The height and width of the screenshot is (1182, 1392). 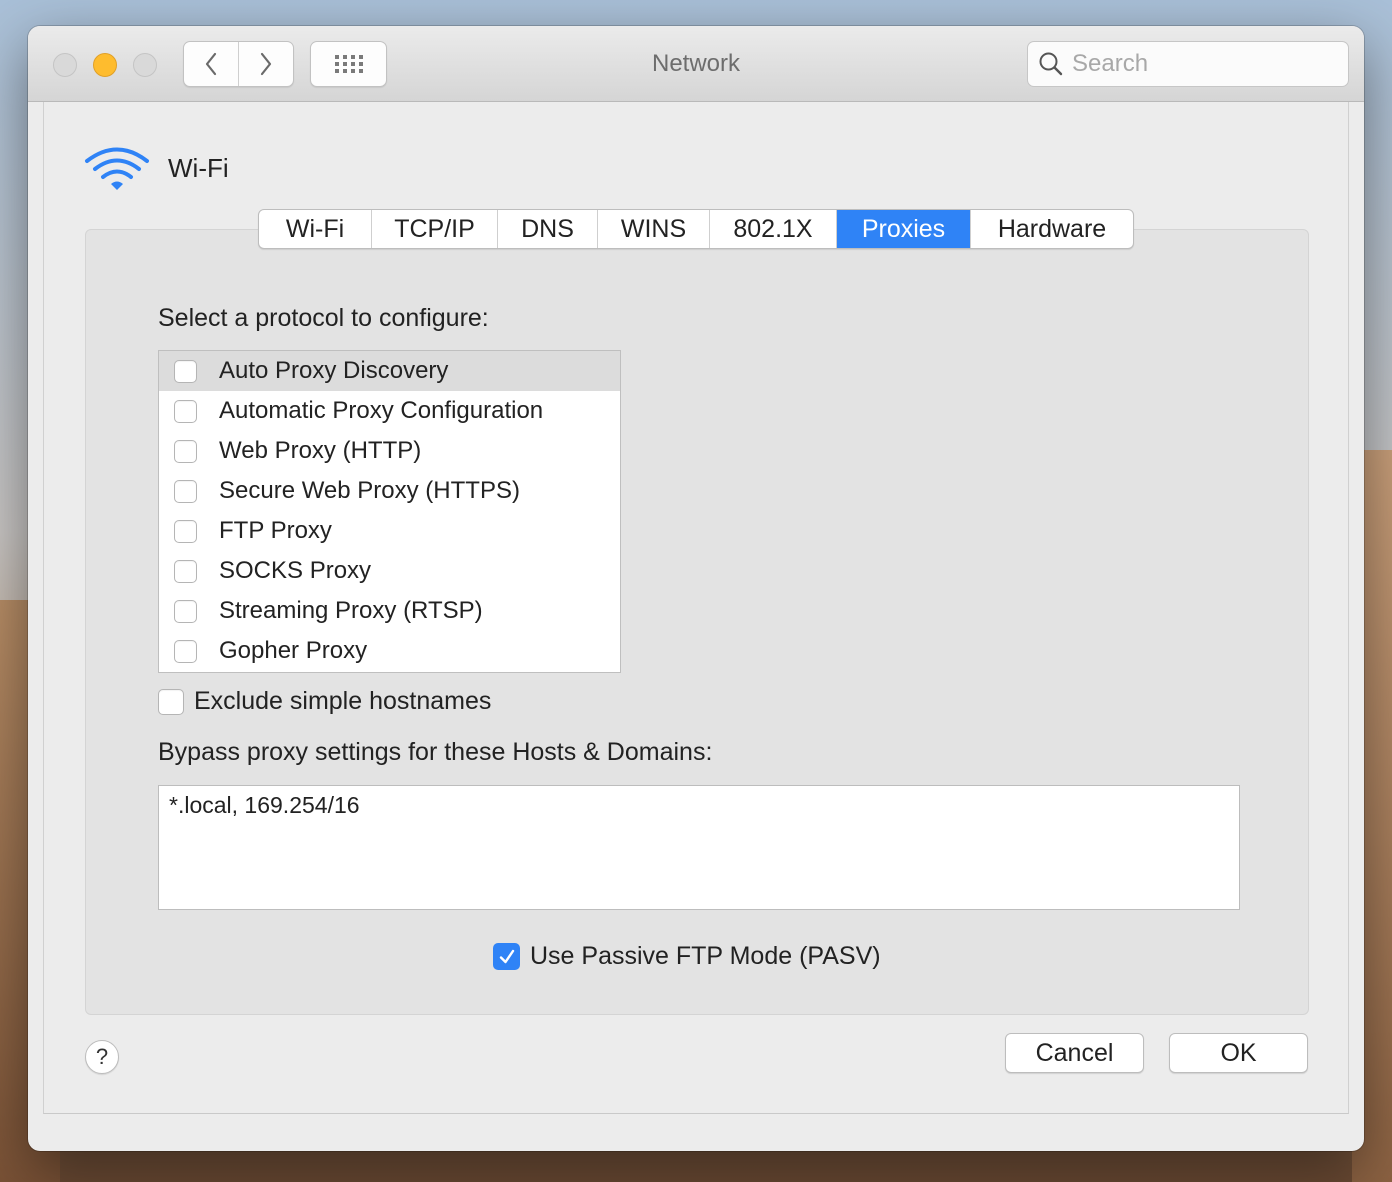 What do you see at coordinates (117, 168) in the screenshot?
I see `wifi-icon` at bounding box center [117, 168].